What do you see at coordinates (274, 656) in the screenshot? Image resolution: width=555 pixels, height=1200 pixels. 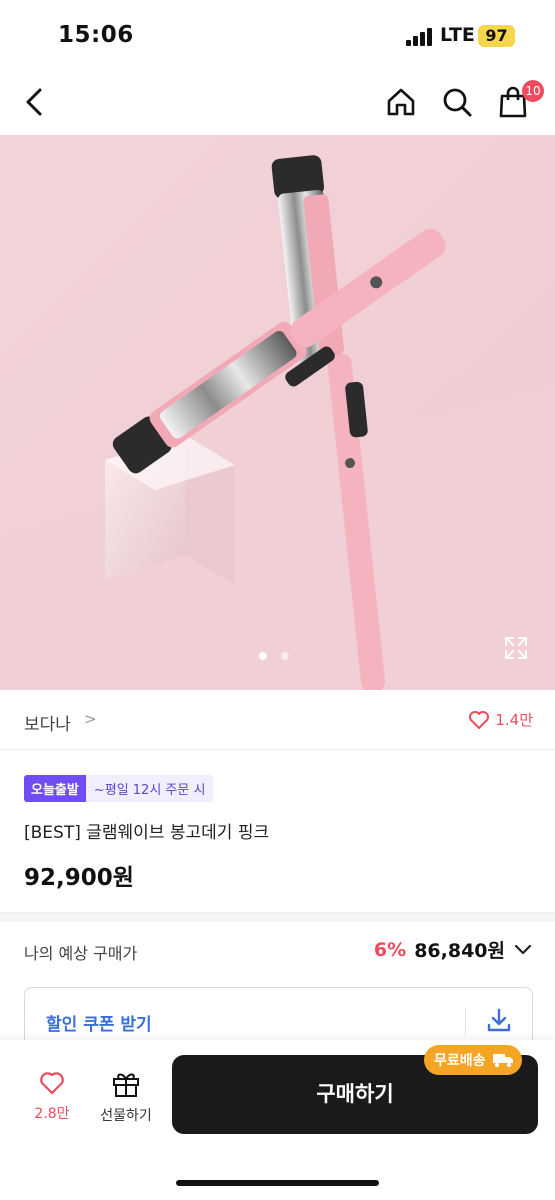 I see `image-pagination` at bounding box center [274, 656].